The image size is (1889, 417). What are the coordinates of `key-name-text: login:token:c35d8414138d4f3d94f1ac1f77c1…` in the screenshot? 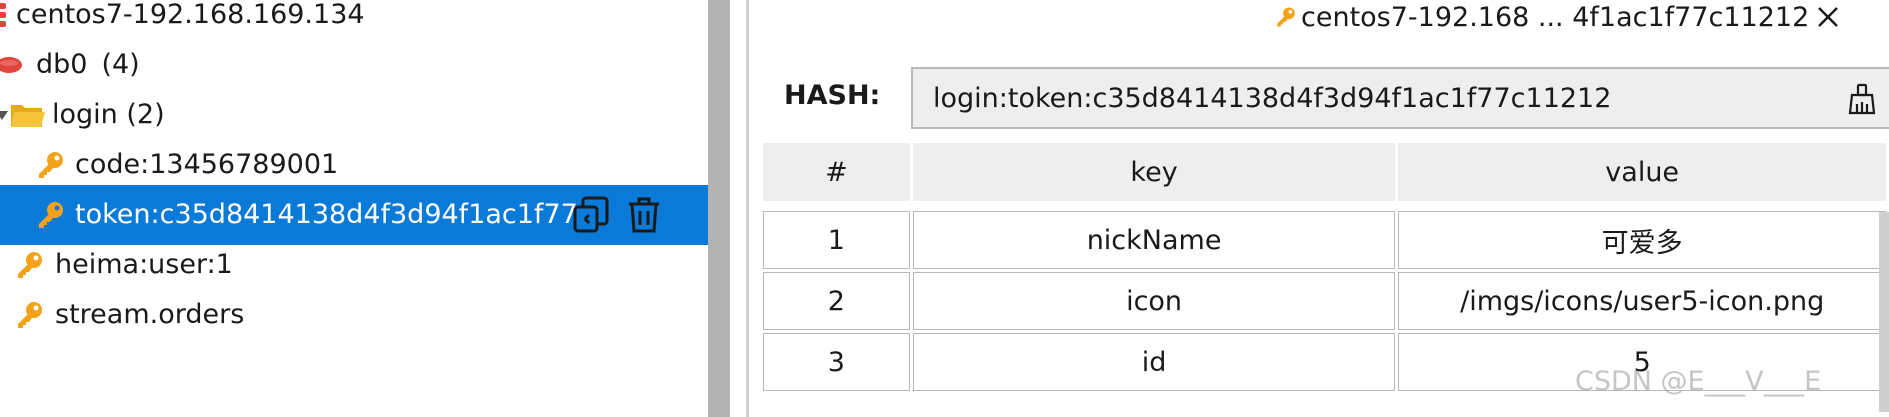 It's located at (1272, 98).